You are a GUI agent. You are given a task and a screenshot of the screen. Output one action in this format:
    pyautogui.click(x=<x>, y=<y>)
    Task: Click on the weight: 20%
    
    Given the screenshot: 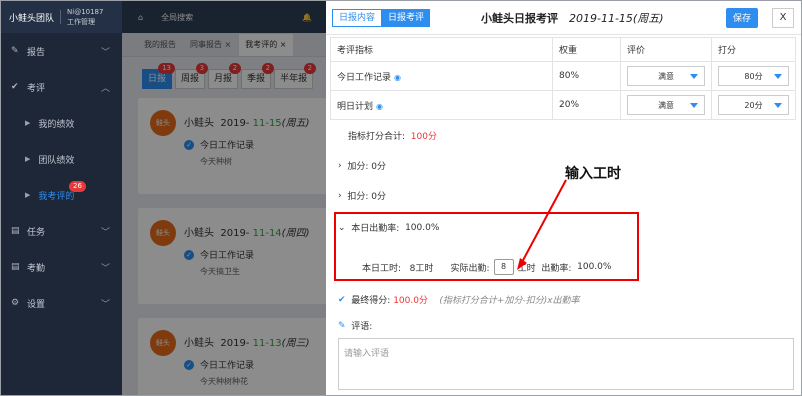 What is the action you would take?
    pyautogui.click(x=586, y=105)
    